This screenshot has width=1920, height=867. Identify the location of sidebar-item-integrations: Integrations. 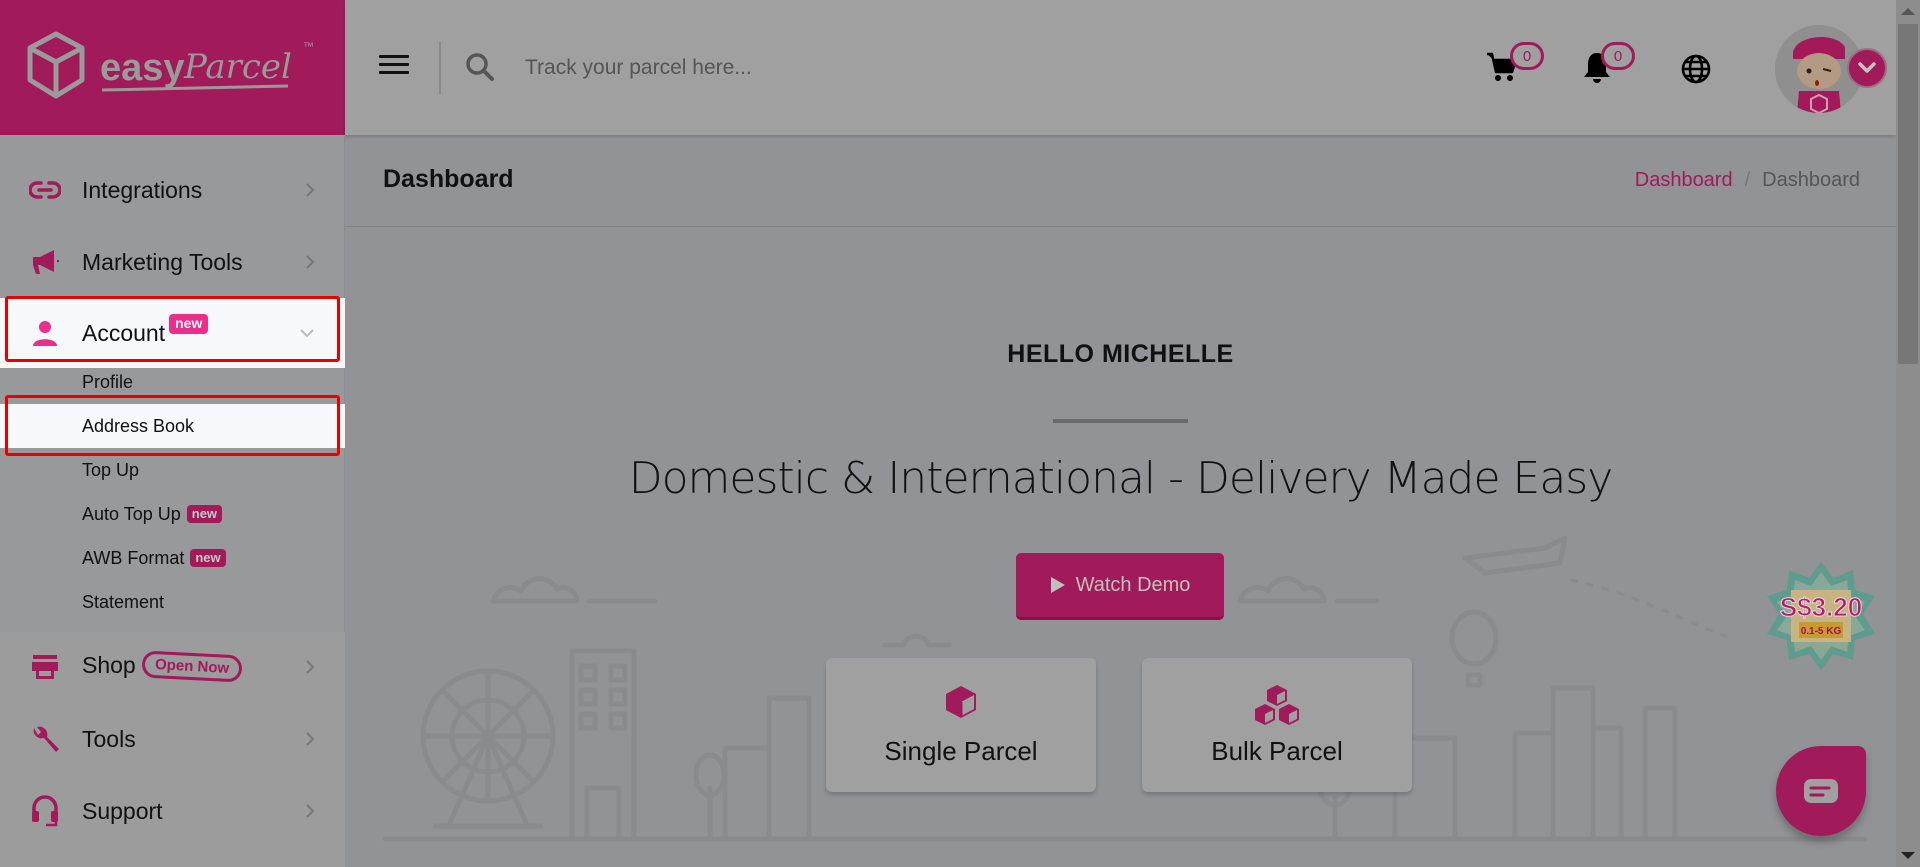
(172, 190).